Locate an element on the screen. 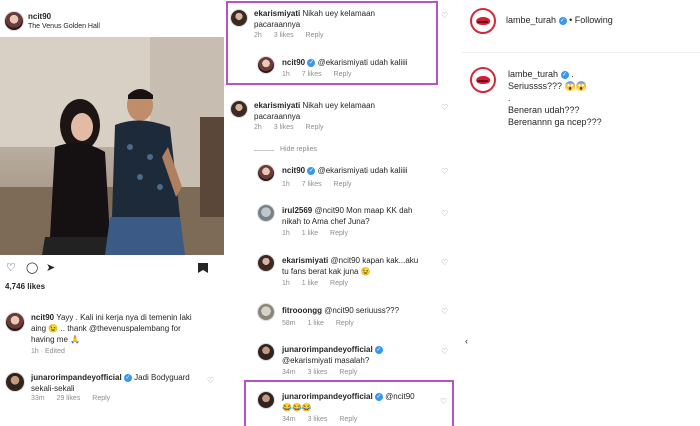  post-location: The Venus Golden Hall is located at coordinates (64, 26).